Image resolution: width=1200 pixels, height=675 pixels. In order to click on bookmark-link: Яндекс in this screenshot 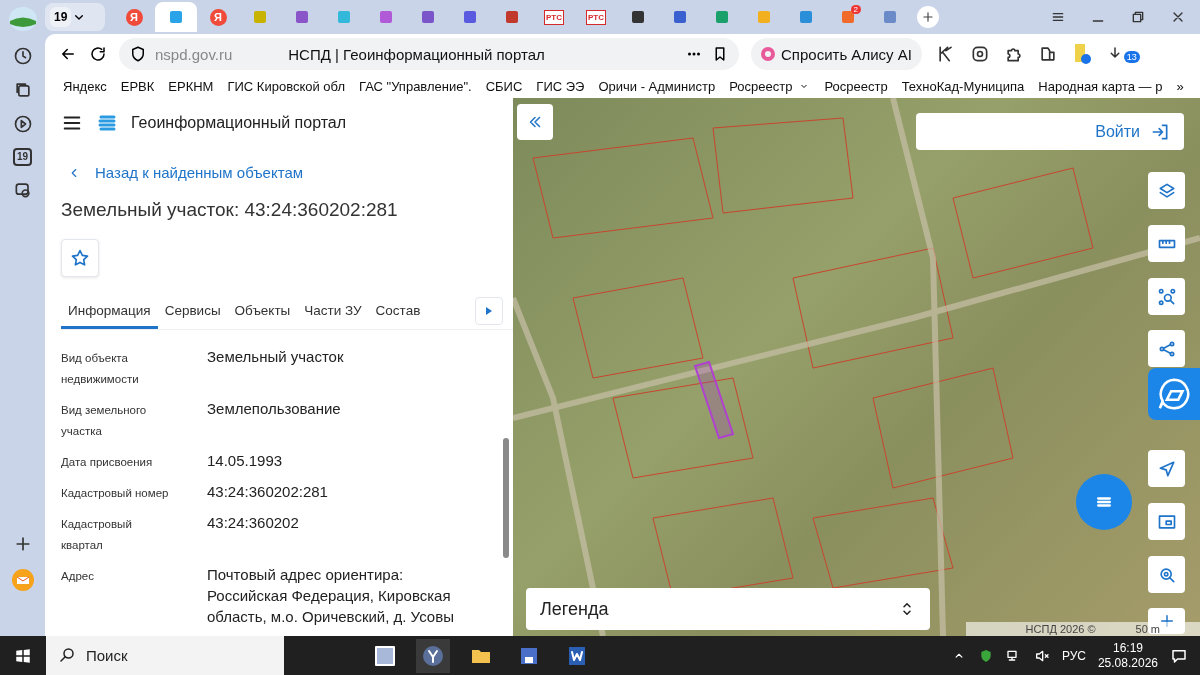, I will do `click(85, 86)`.